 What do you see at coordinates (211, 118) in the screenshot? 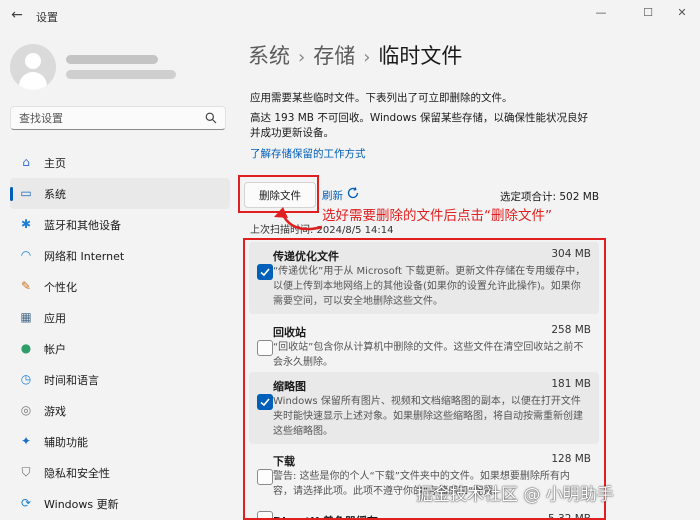
I see `search-icon` at bounding box center [211, 118].